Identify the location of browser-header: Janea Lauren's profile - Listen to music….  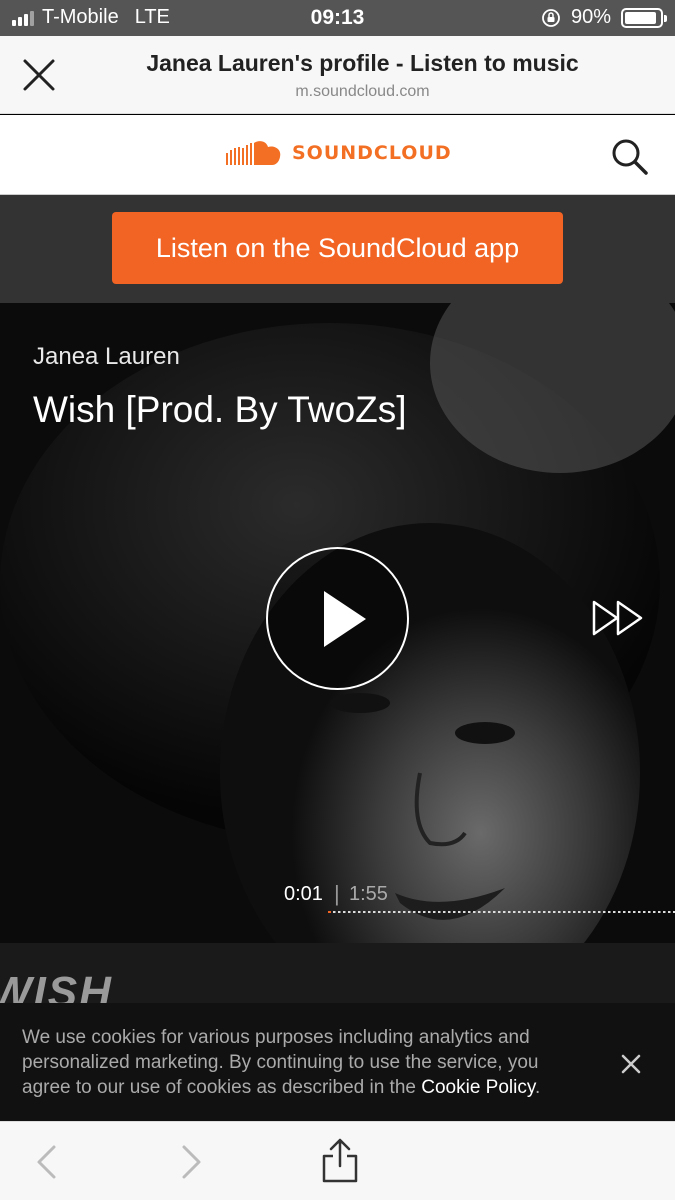
(337, 75).